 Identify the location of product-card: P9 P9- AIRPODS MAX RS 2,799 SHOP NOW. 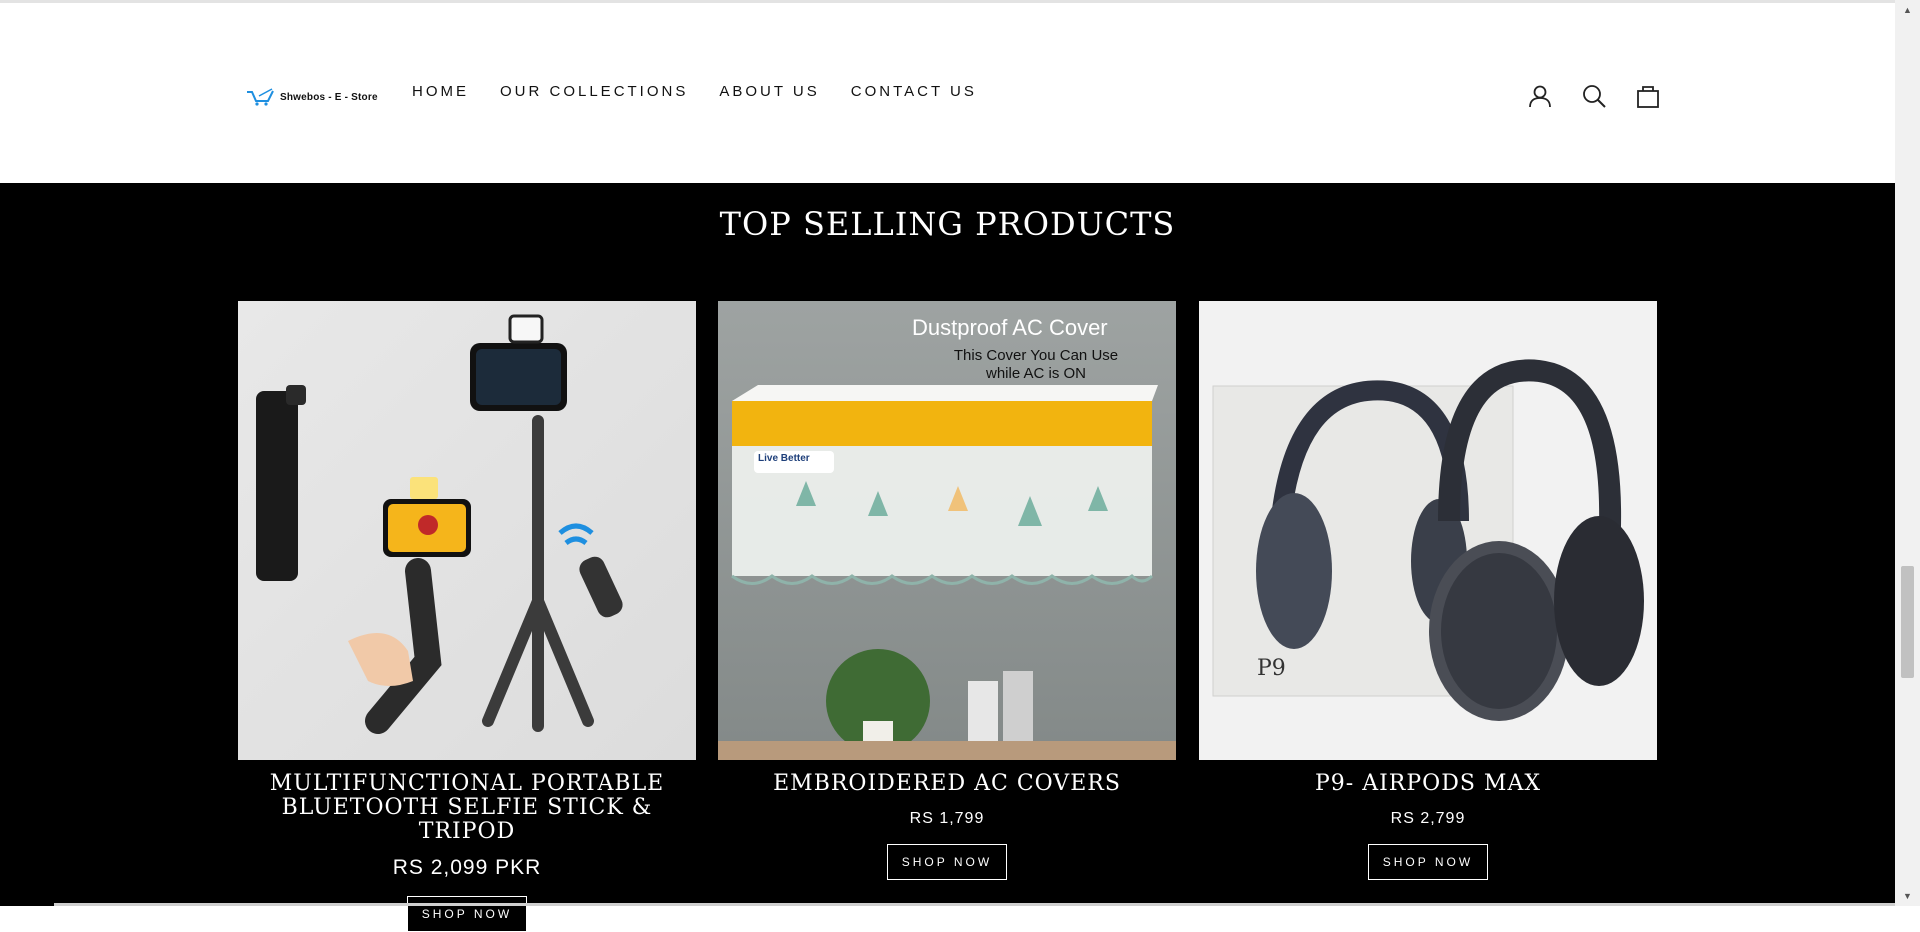
(1428, 590).